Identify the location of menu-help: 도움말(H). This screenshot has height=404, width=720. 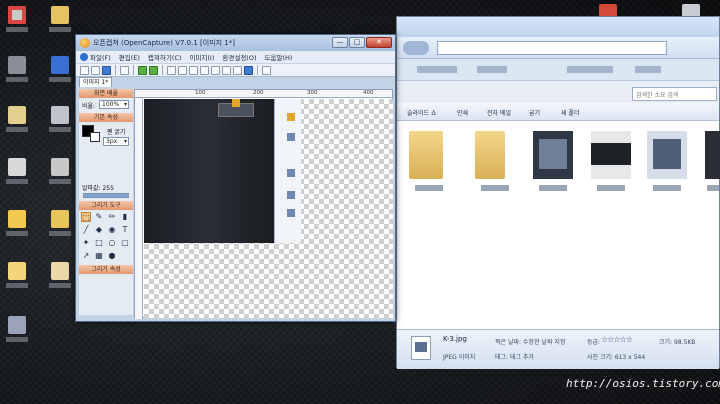
(279, 57).